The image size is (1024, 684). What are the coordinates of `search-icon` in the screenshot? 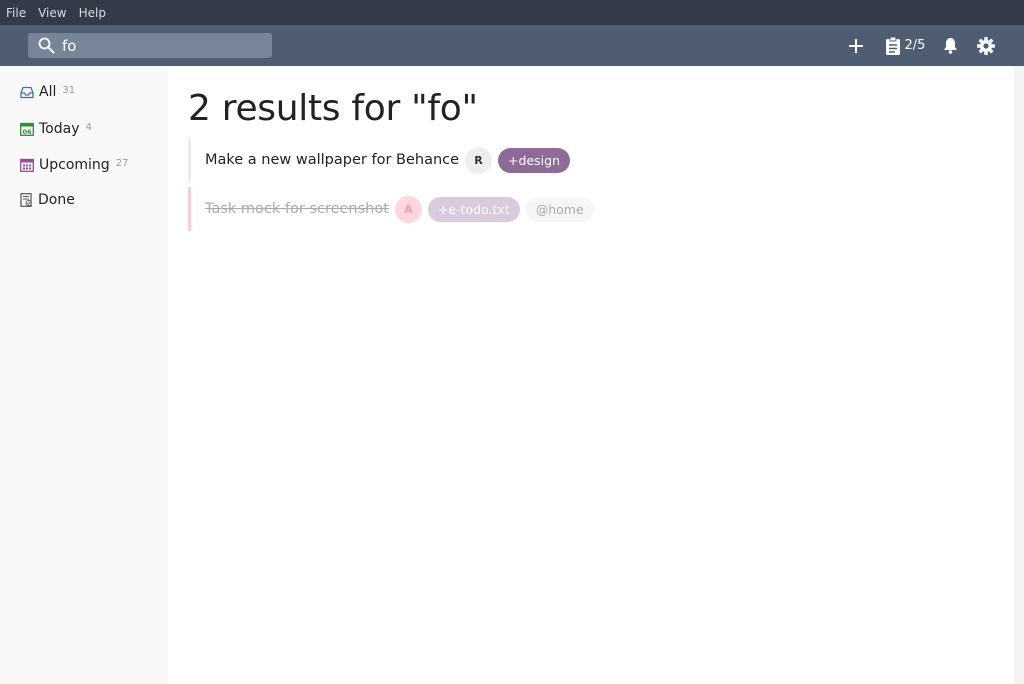 It's located at (46, 45).